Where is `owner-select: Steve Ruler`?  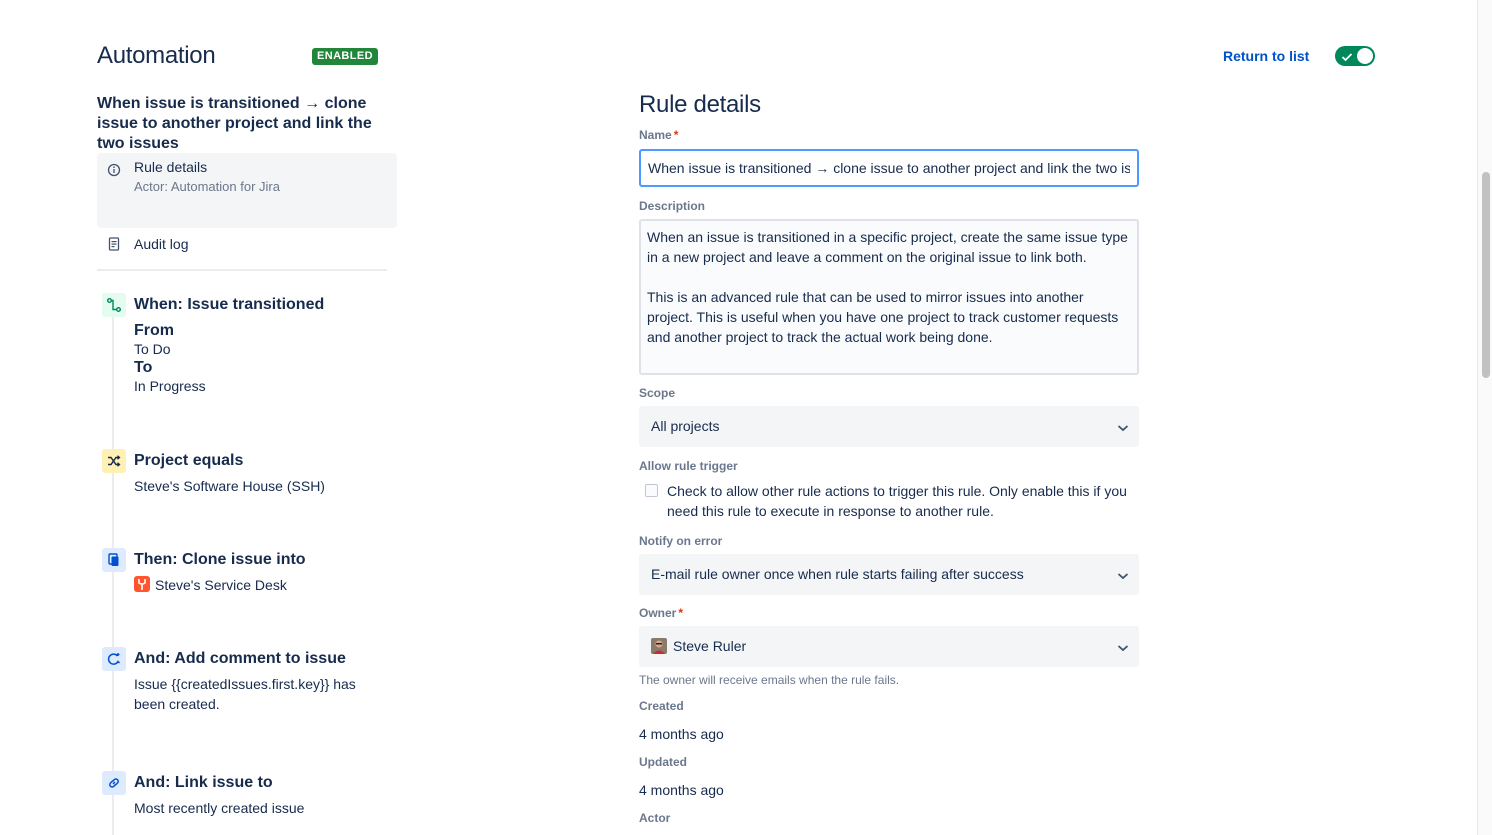 owner-select: Steve Ruler is located at coordinates (889, 646).